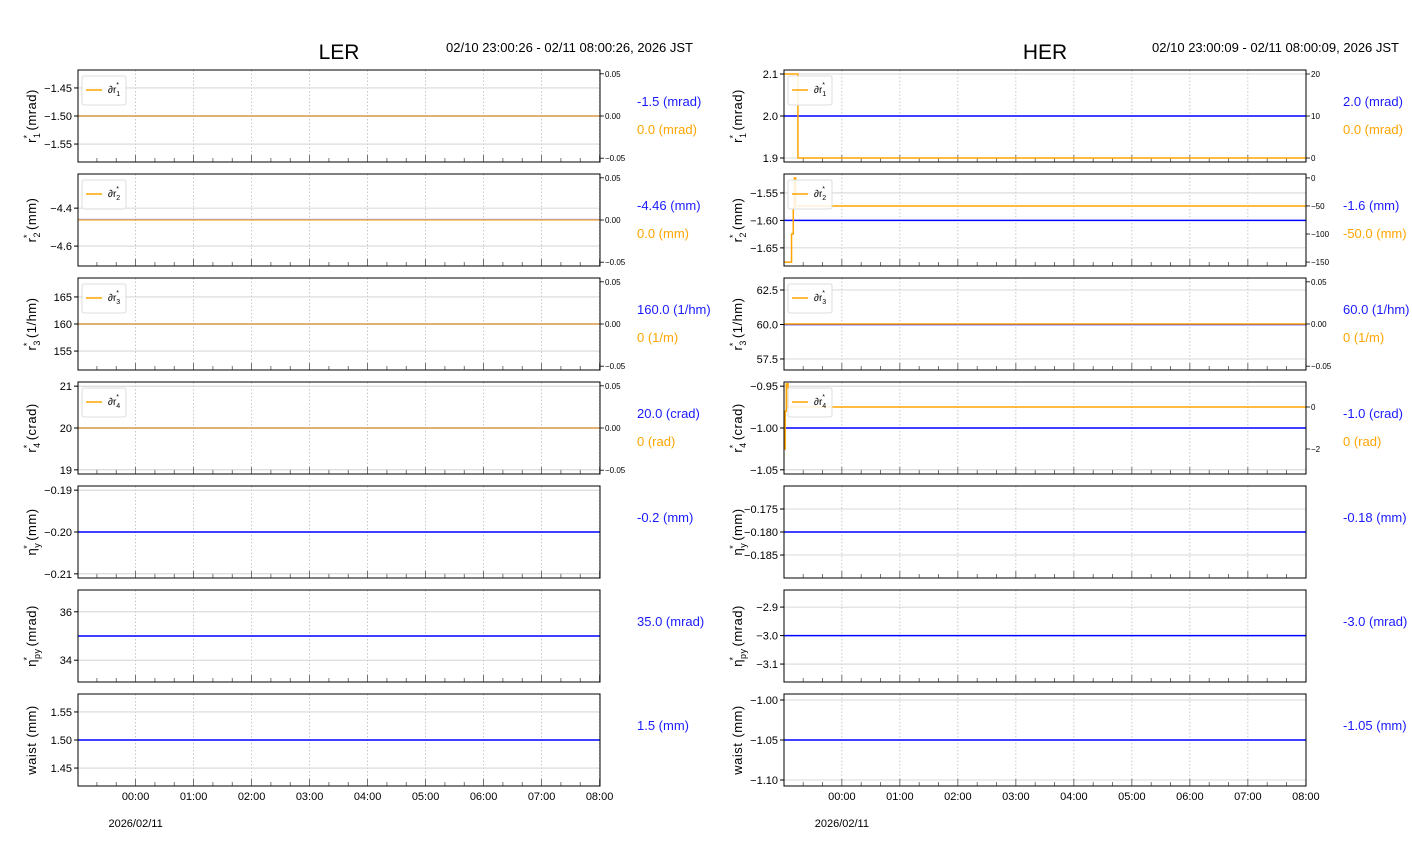 The image size is (1412, 864). I want to click on y-tick-label: 20, so click(66, 429).